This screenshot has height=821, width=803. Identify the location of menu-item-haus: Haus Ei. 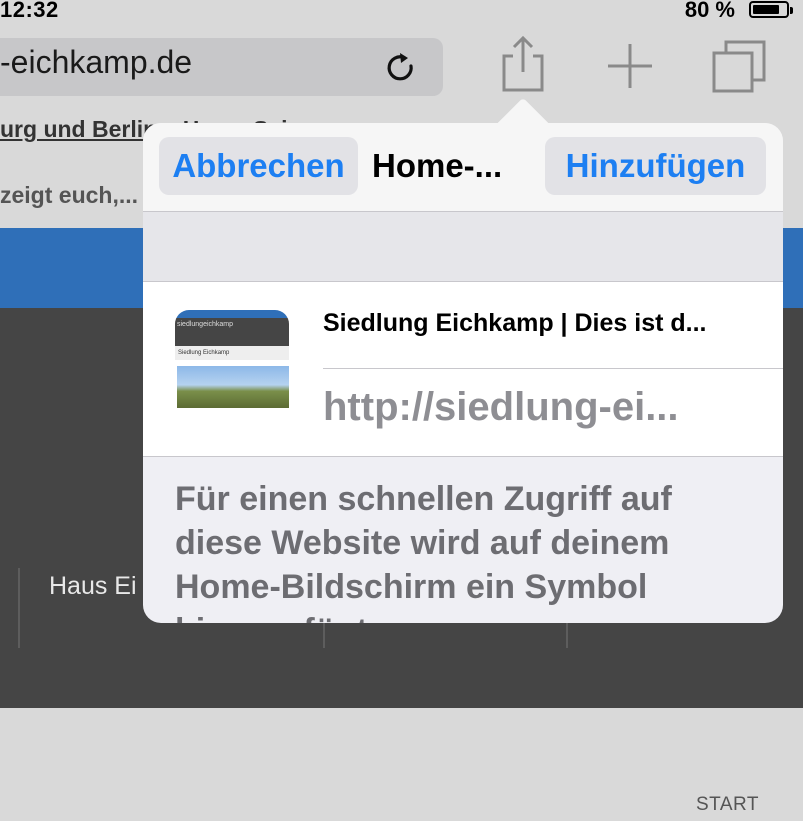
(93, 586).